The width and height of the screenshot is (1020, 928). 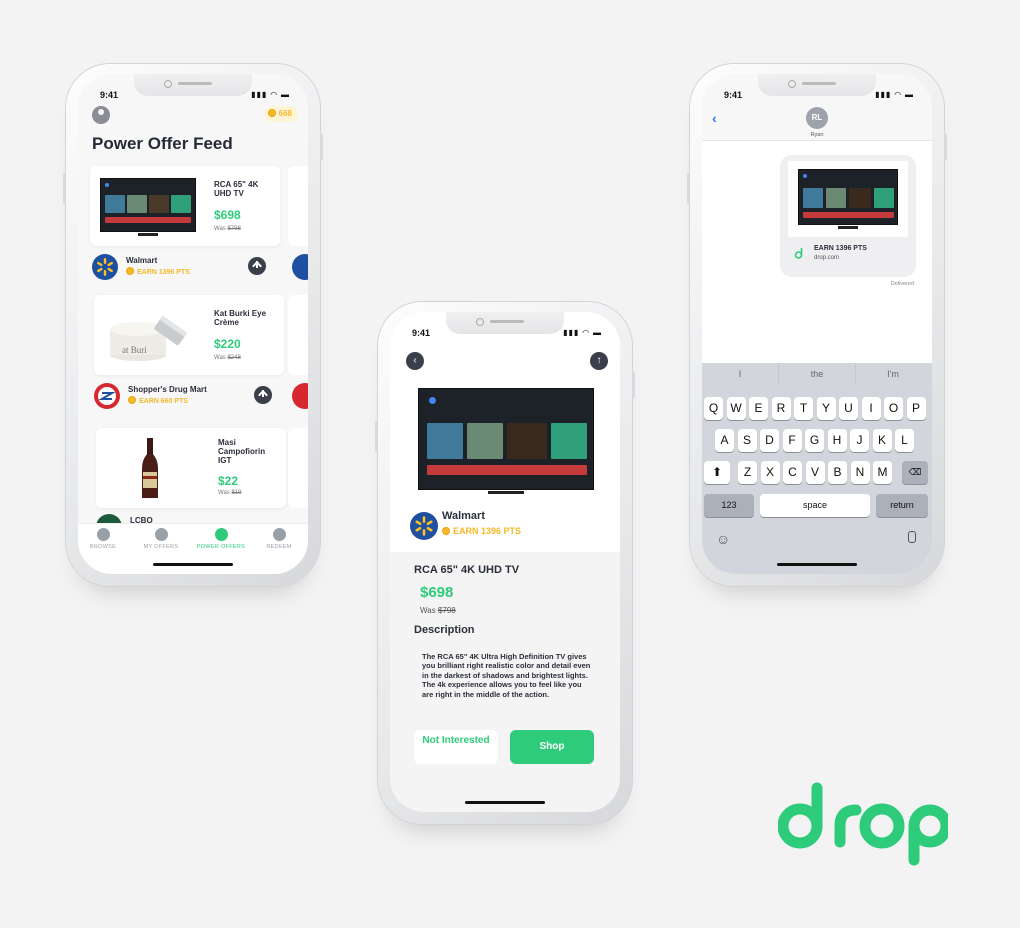 What do you see at coordinates (848, 408) in the screenshot?
I see `key-u: U` at bounding box center [848, 408].